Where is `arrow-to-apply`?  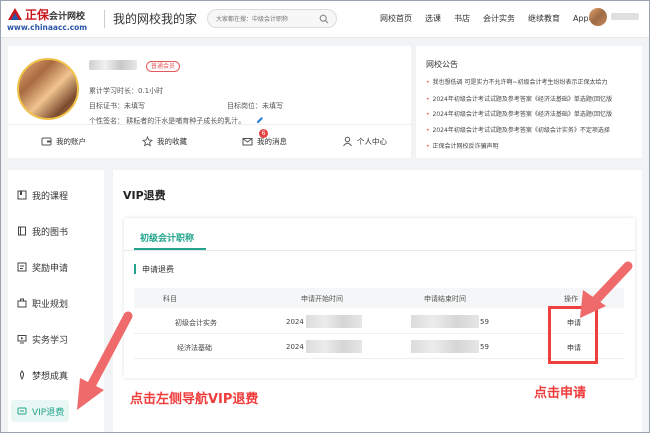
arrow-to-apply is located at coordinates (606, 289).